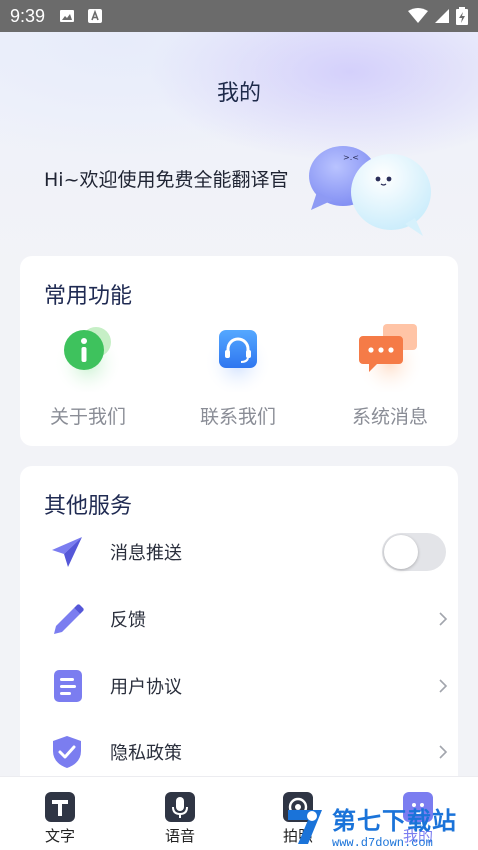 The image size is (478, 850). I want to click on about-us-item: 关于我们, so click(88, 375).